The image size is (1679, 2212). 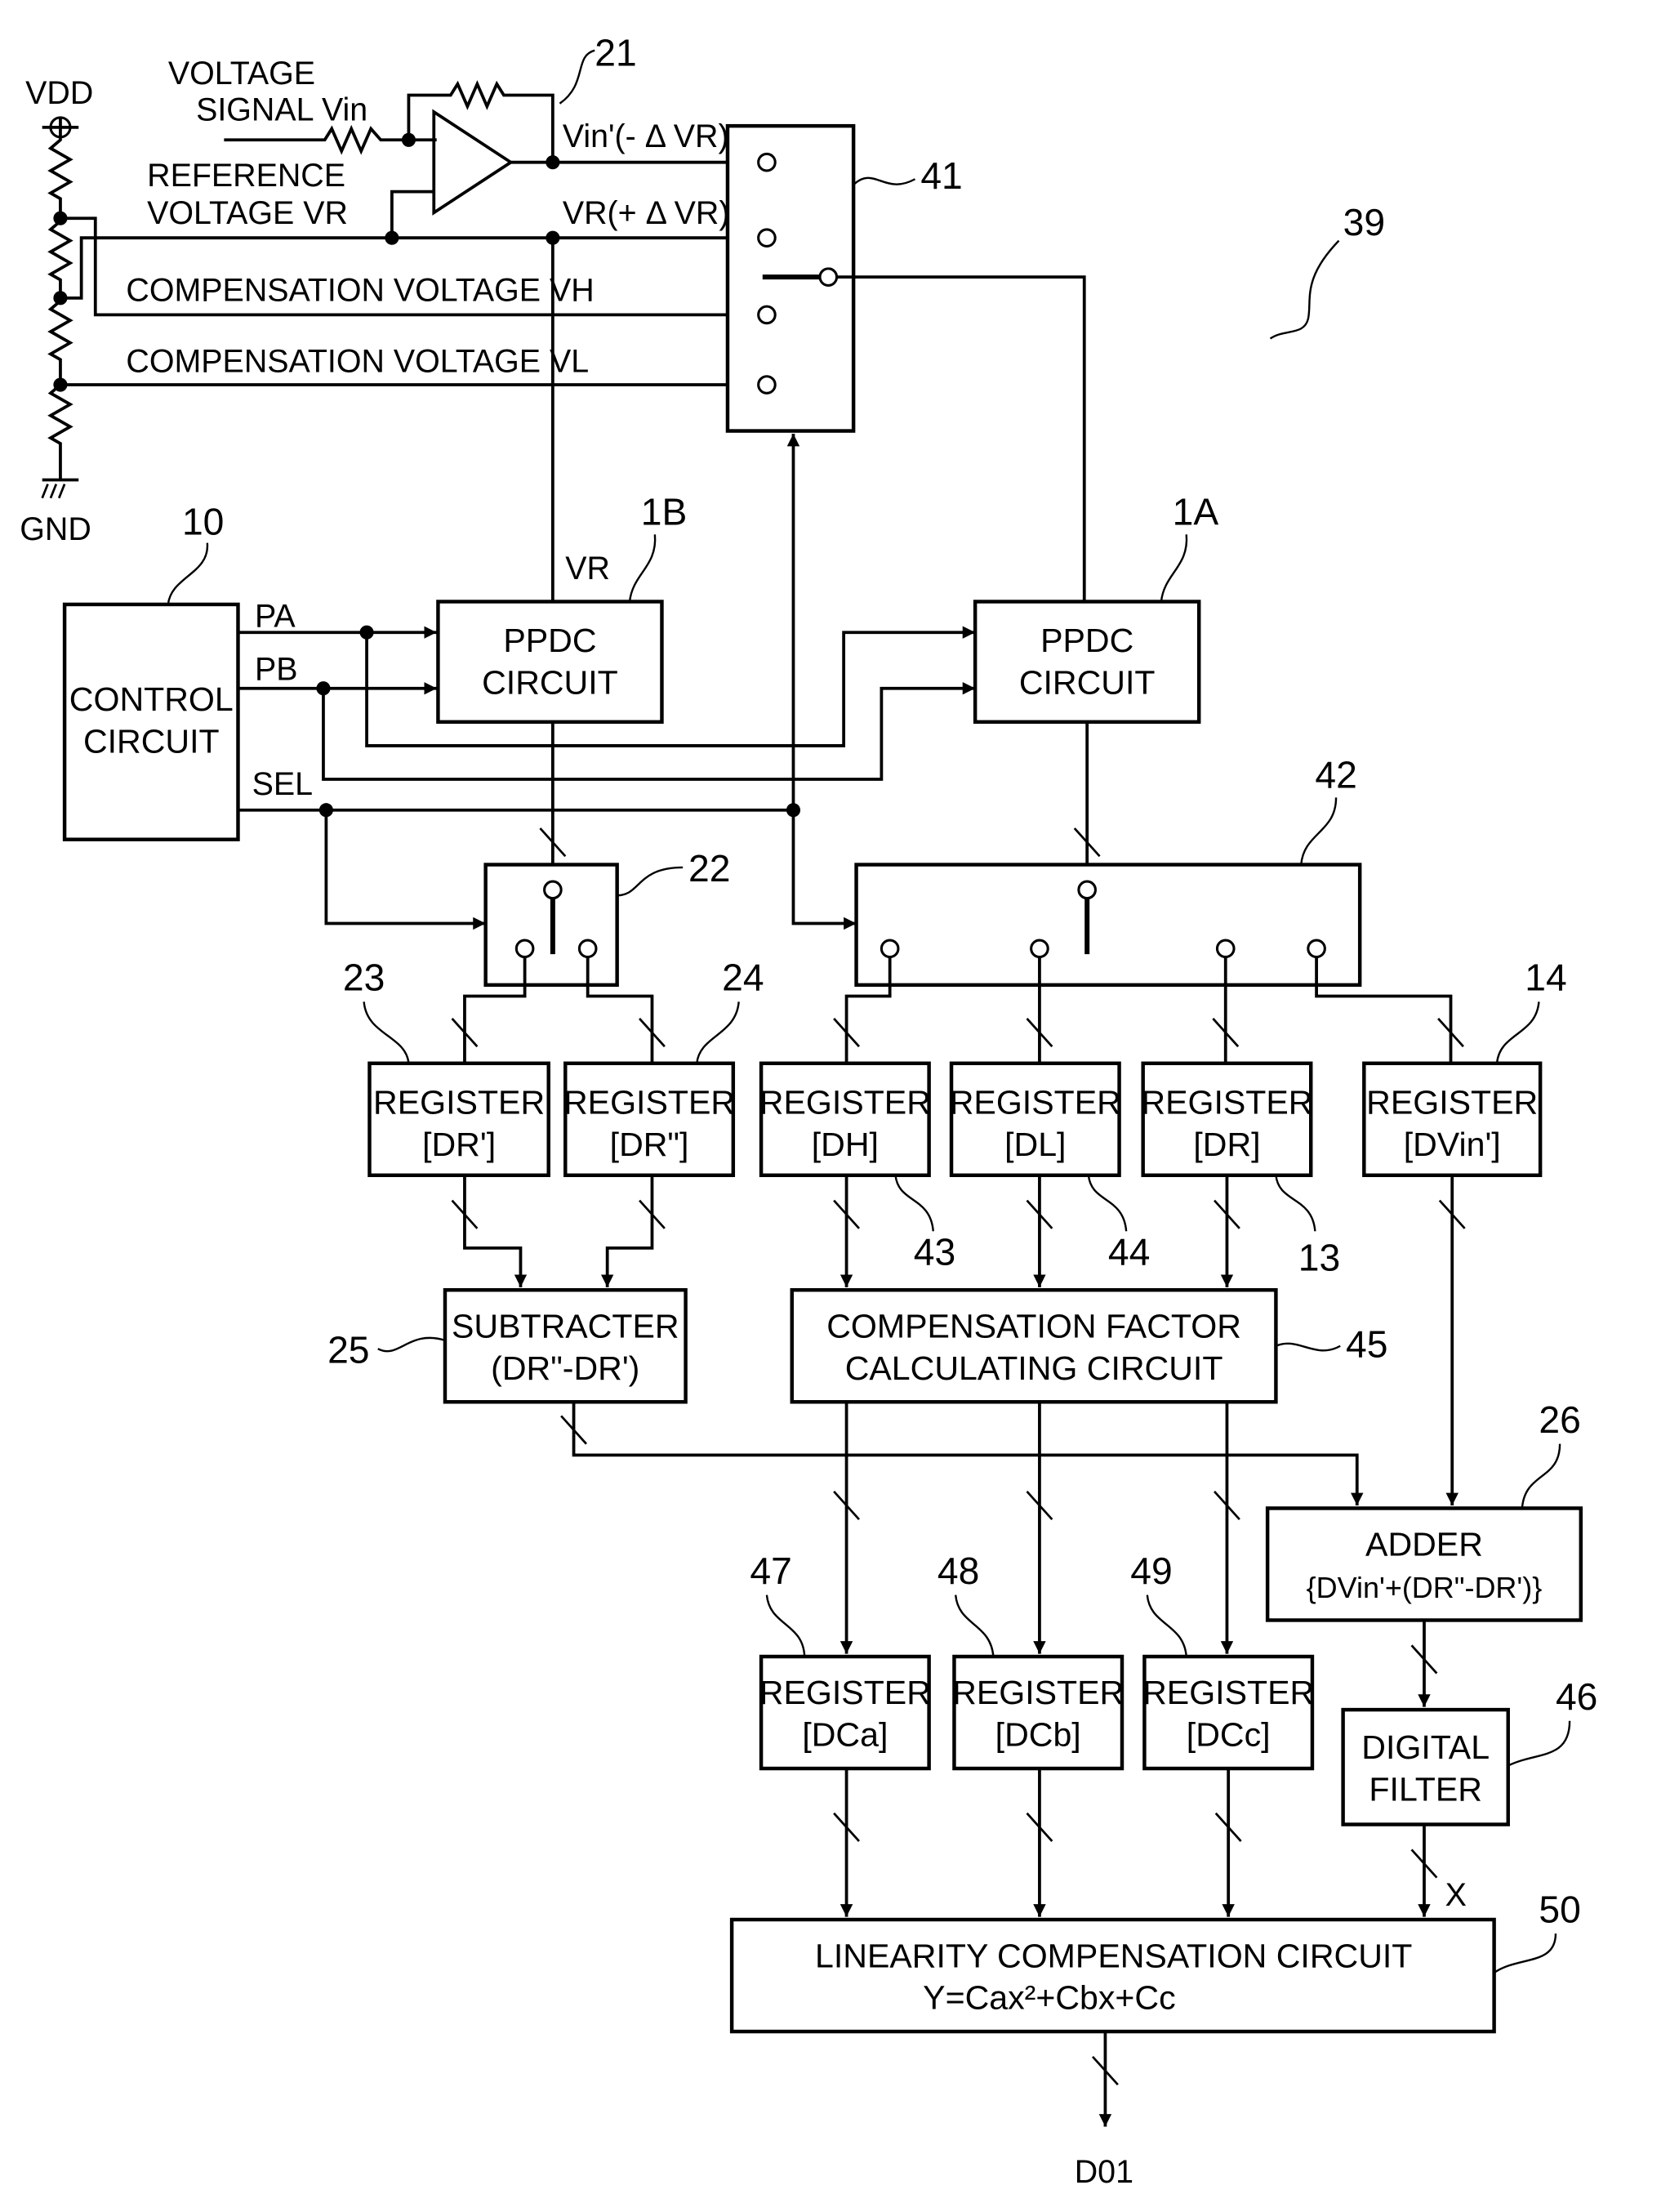 I want to click on ref-42-leader, so click(x=1319, y=831).